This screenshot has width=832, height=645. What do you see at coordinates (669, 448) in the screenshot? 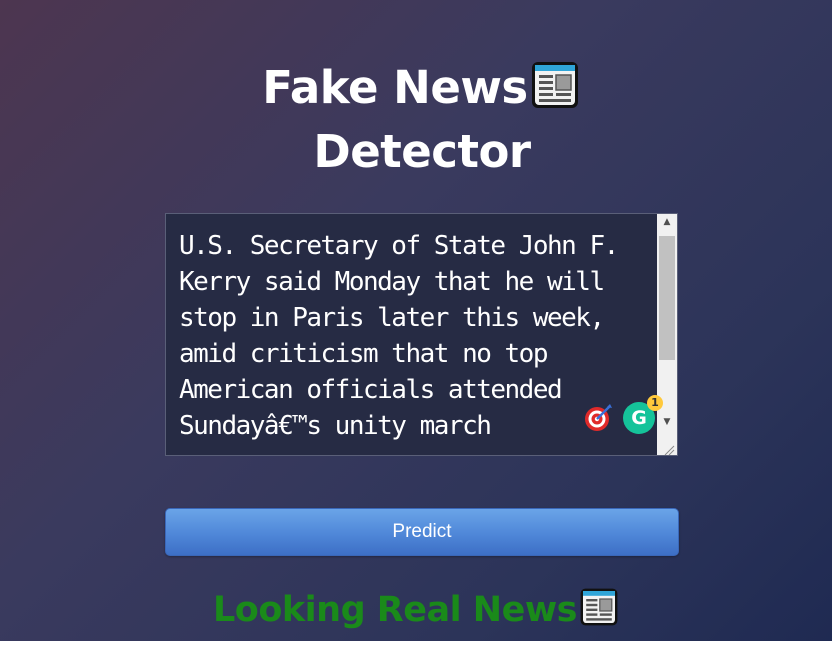
I see `resize-grip-icon` at bounding box center [669, 448].